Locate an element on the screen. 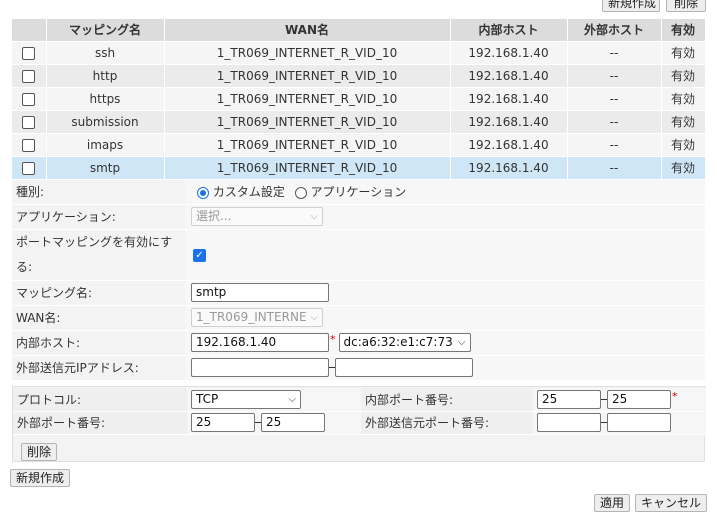 The height and width of the screenshot is (512, 717). enable-mapping-checkbox: ✓ is located at coordinates (199, 255).